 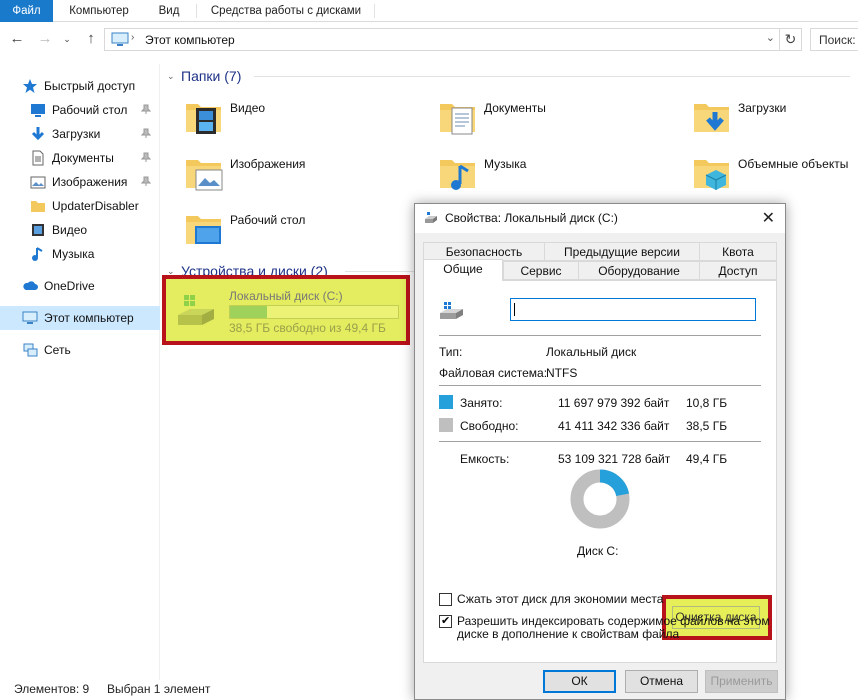 I want to click on group-divider, so click(x=380, y=271).